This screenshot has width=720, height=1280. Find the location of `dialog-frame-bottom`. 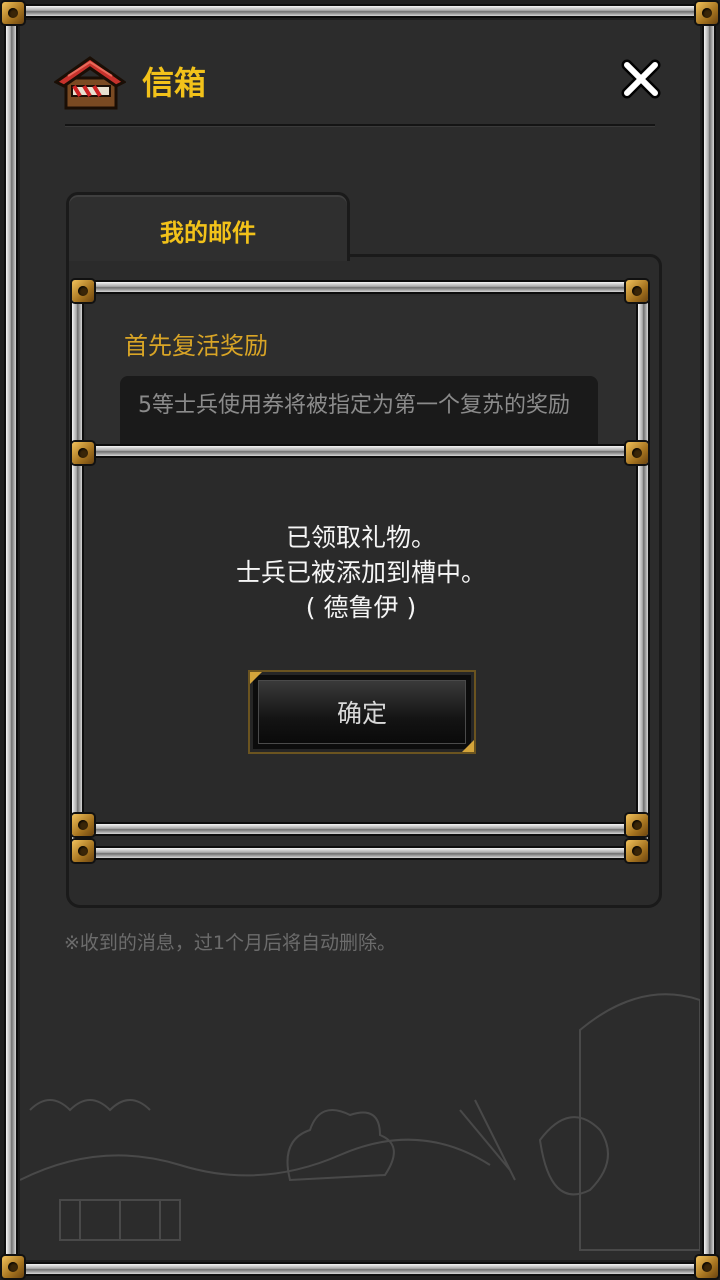

dialog-frame-bottom is located at coordinates (360, 829).